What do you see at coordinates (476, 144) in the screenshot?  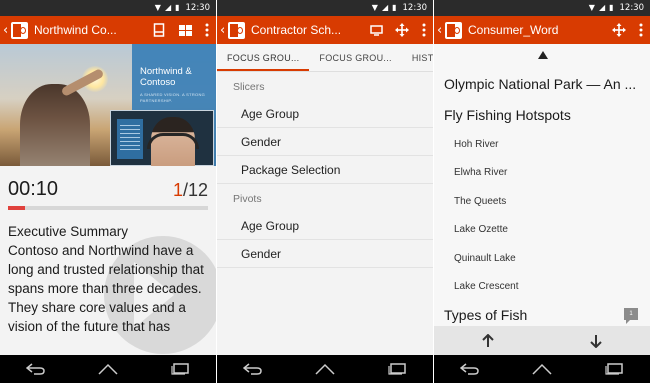 I see `nav-item-hoh-river: Hoh River` at bounding box center [476, 144].